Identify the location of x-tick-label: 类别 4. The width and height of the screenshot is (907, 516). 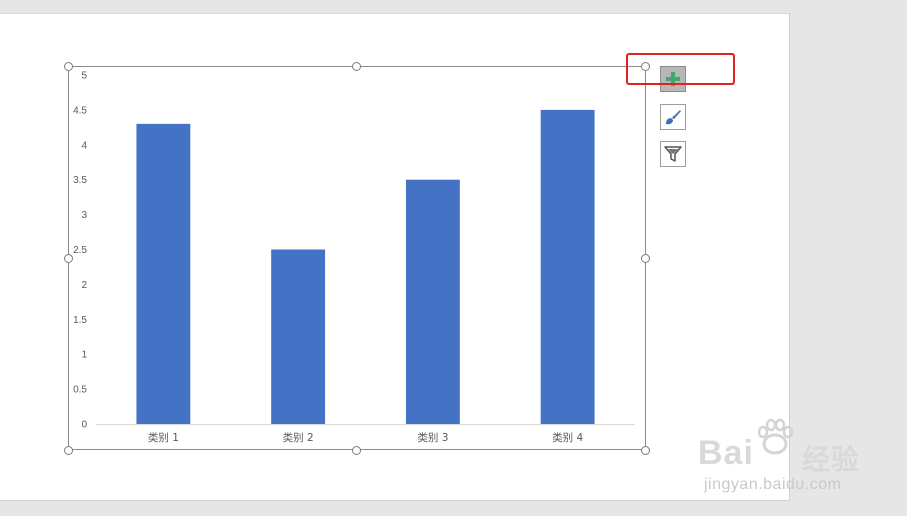
(567, 437).